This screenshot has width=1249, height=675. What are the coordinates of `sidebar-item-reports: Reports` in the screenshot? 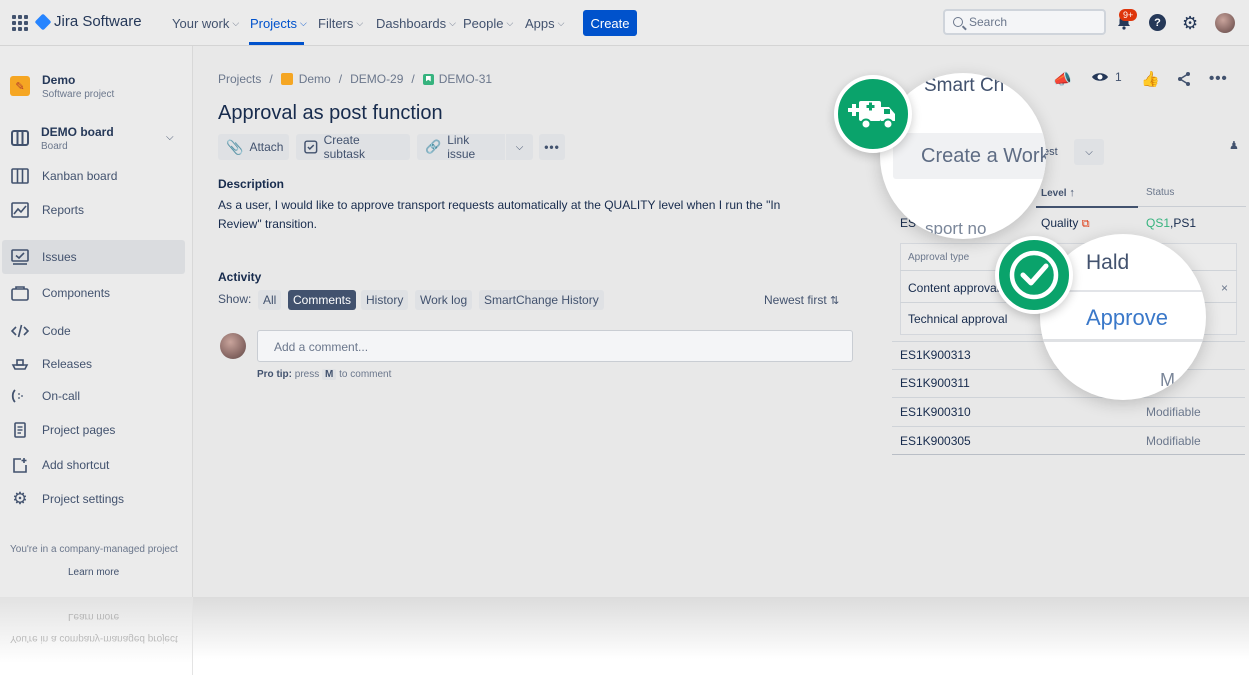 It's located at (96, 210).